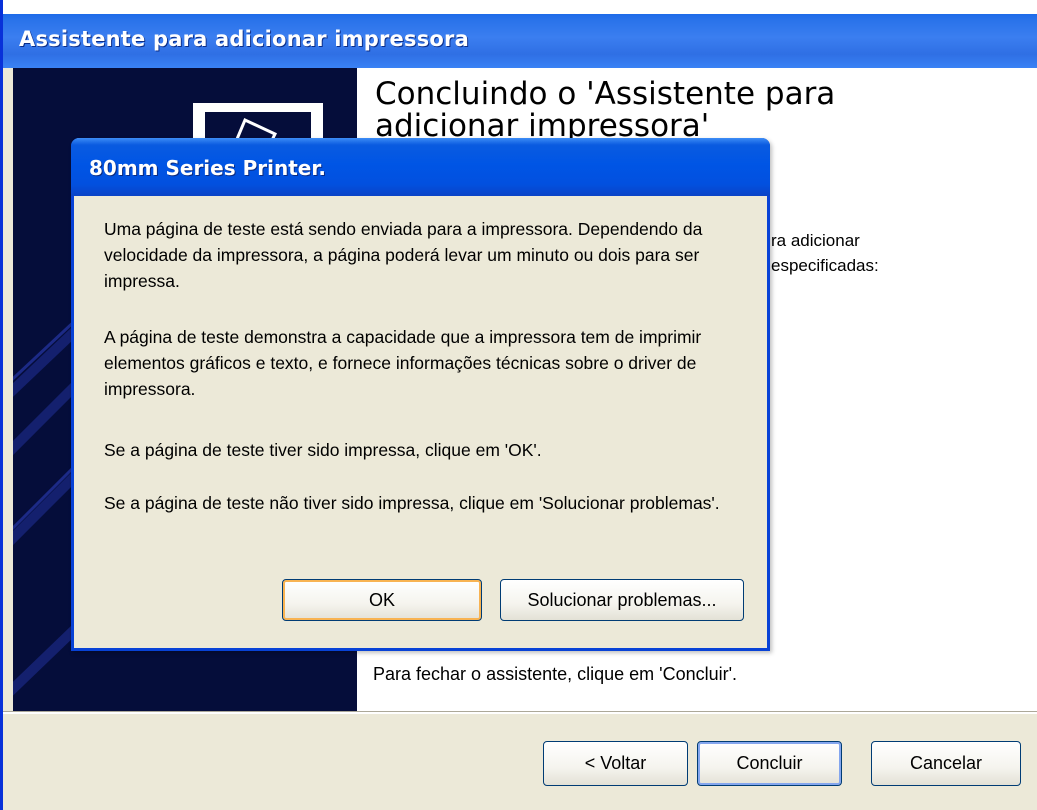 This screenshot has height=810, width=1037. Describe the element at coordinates (825, 265) in the screenshot. I see `summary-line-2: especificadas:` at that location.